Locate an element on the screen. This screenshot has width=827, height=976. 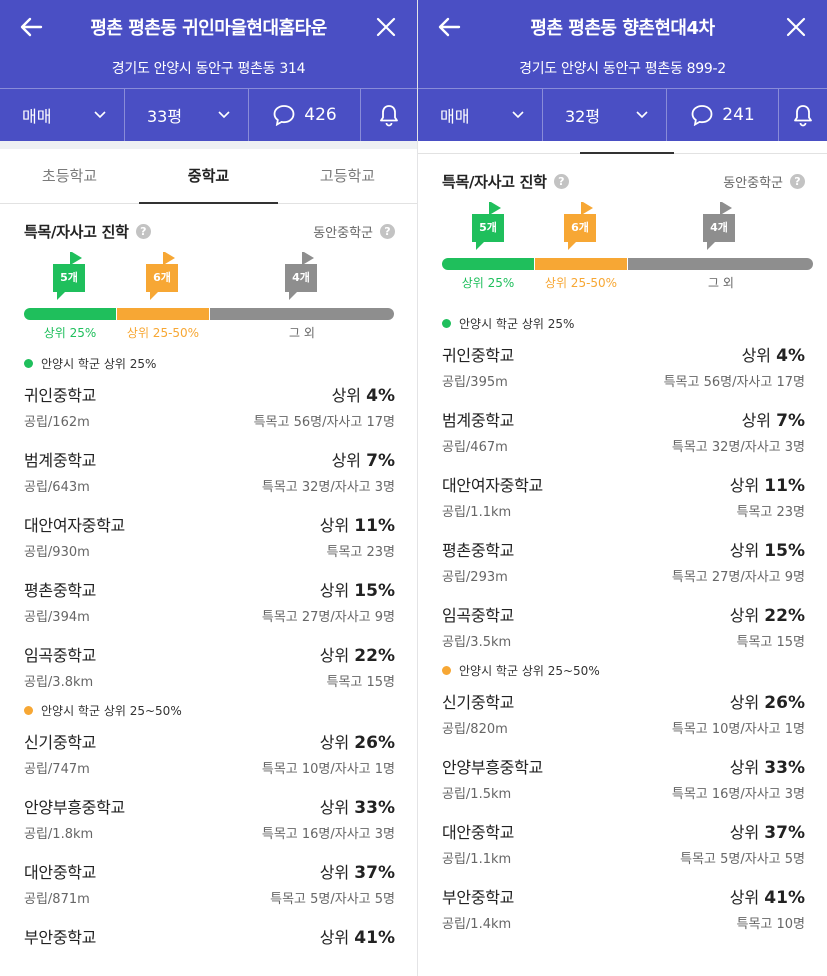
list-item: 평촌중학교 상위 15% 공립/394m 특목고 27명/자사고 9명 is located at coordinates (208, 601).